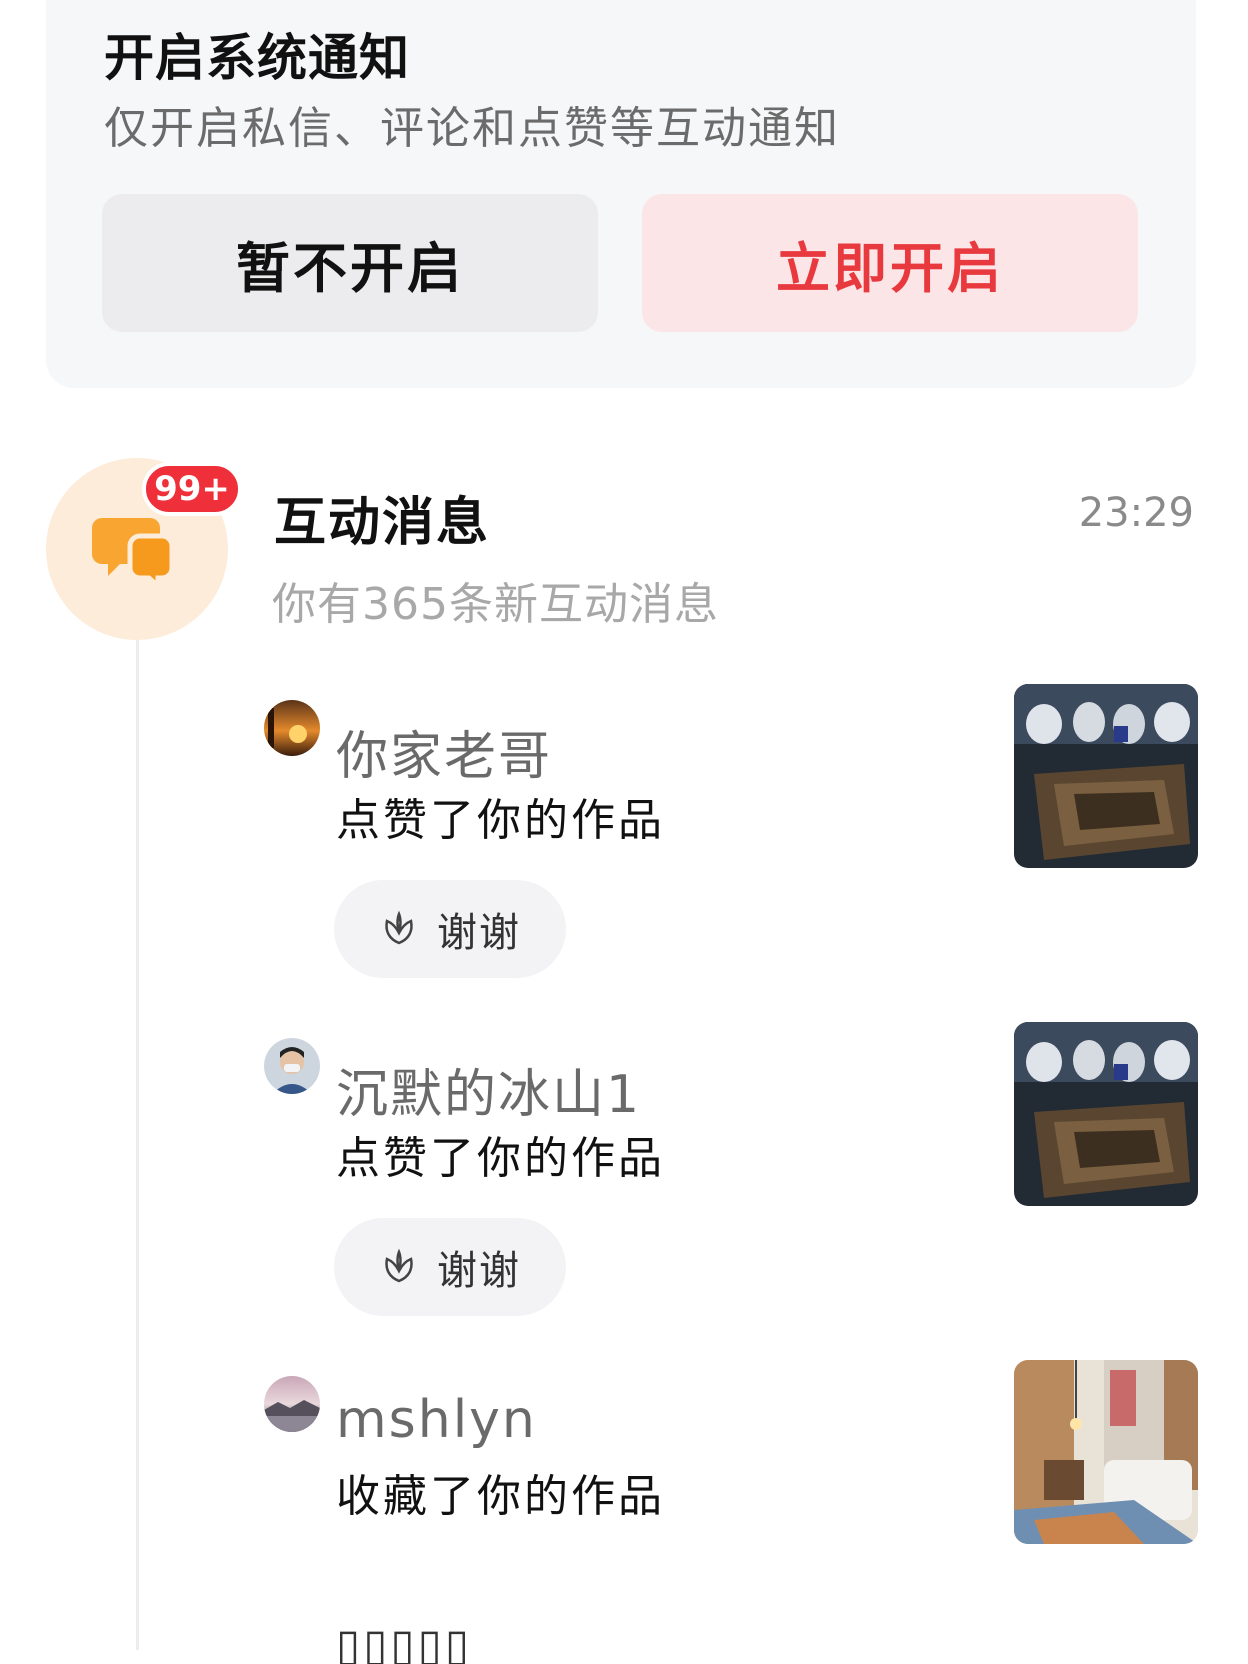  What do you see at coordinates (436, 1420) in the screenshot?
I see `username: mshlyn` at bounding box center [436, 1420].